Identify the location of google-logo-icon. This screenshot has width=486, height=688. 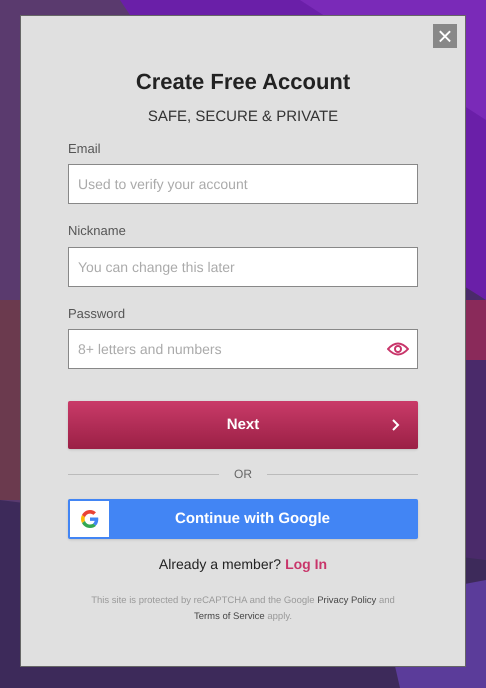
(89, 519).